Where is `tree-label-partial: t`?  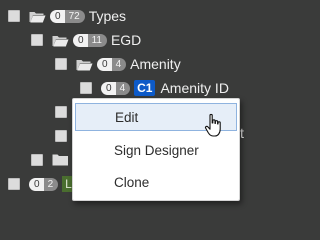
tree-label-partial: t is located at coordinates (242, 133).